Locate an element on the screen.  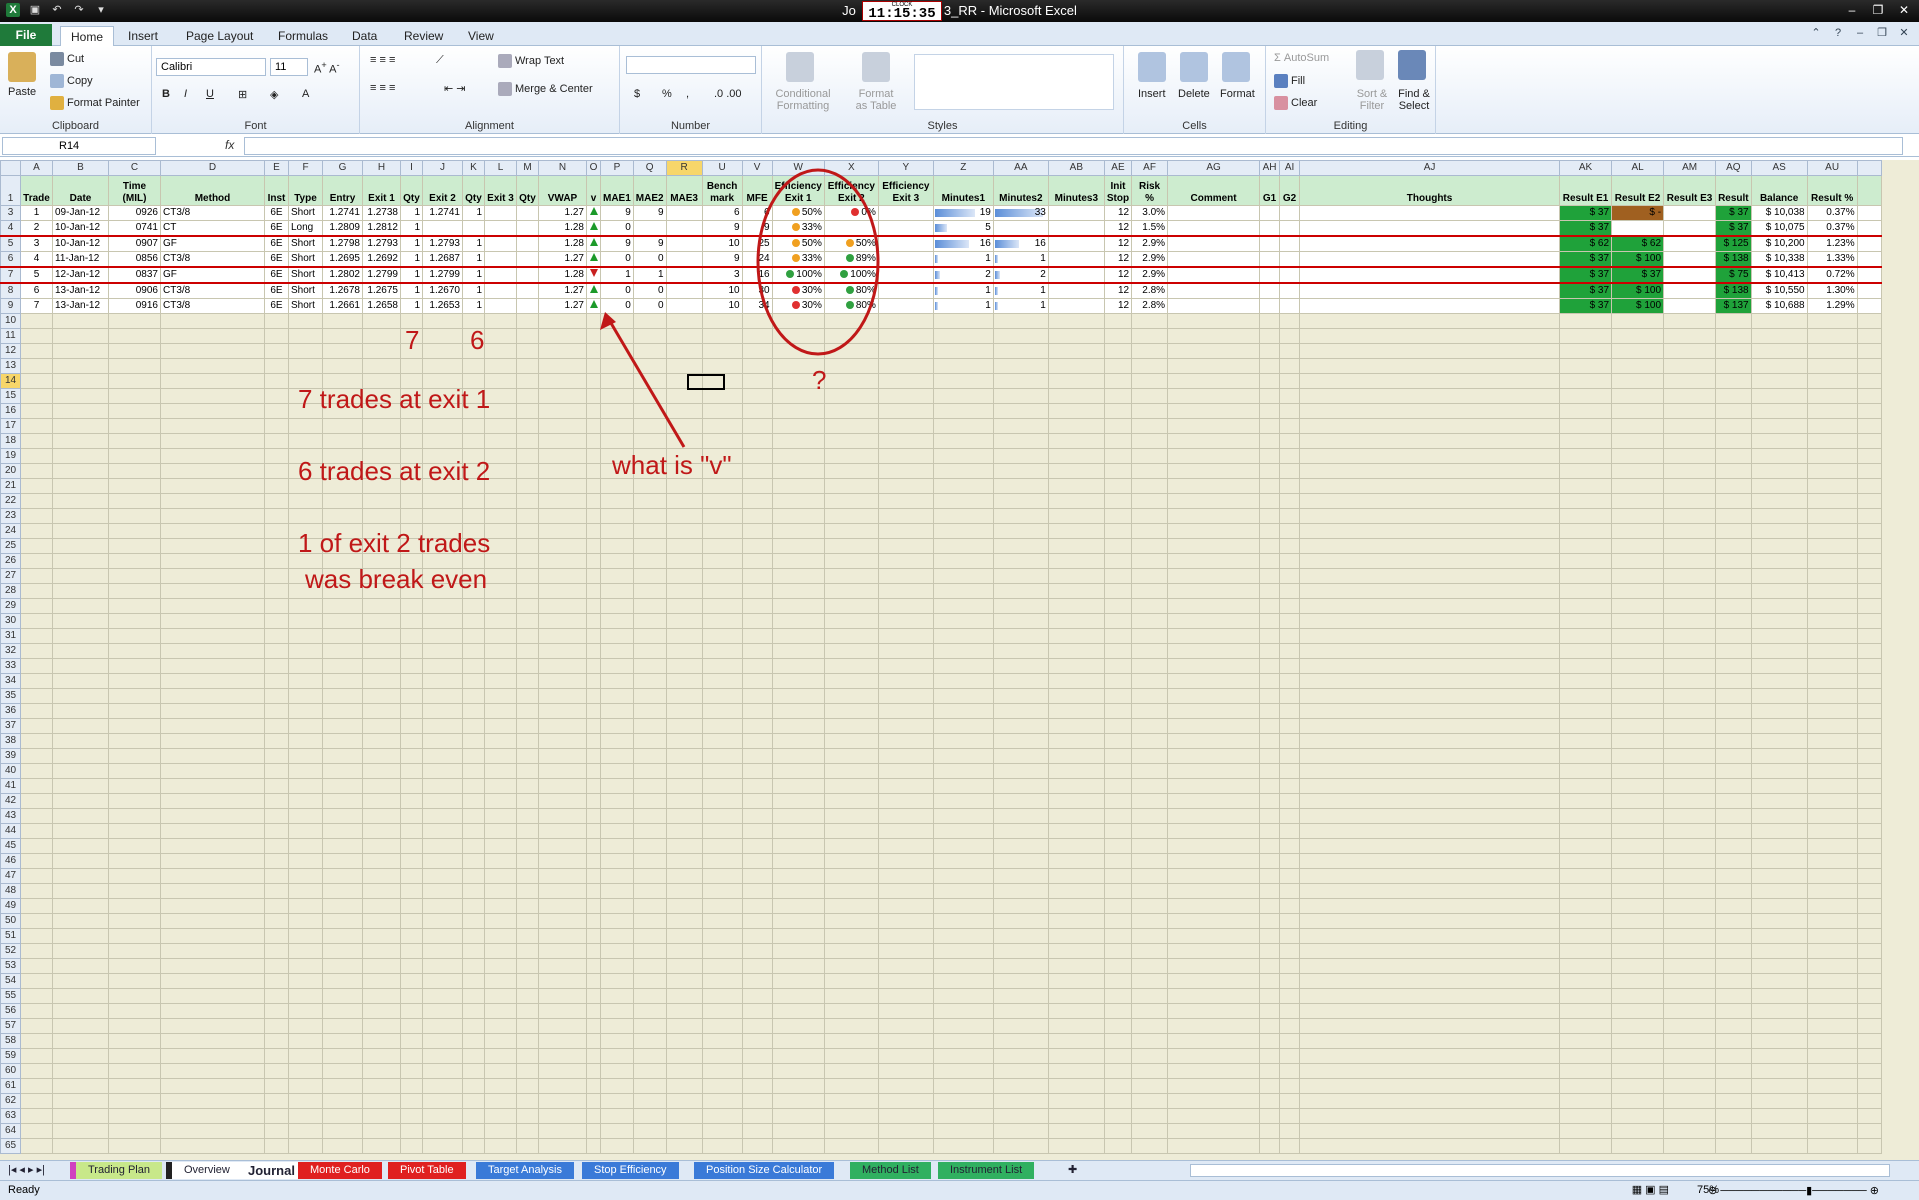
minimize-workbook-icon: – is located at coordinates (1860, 33).